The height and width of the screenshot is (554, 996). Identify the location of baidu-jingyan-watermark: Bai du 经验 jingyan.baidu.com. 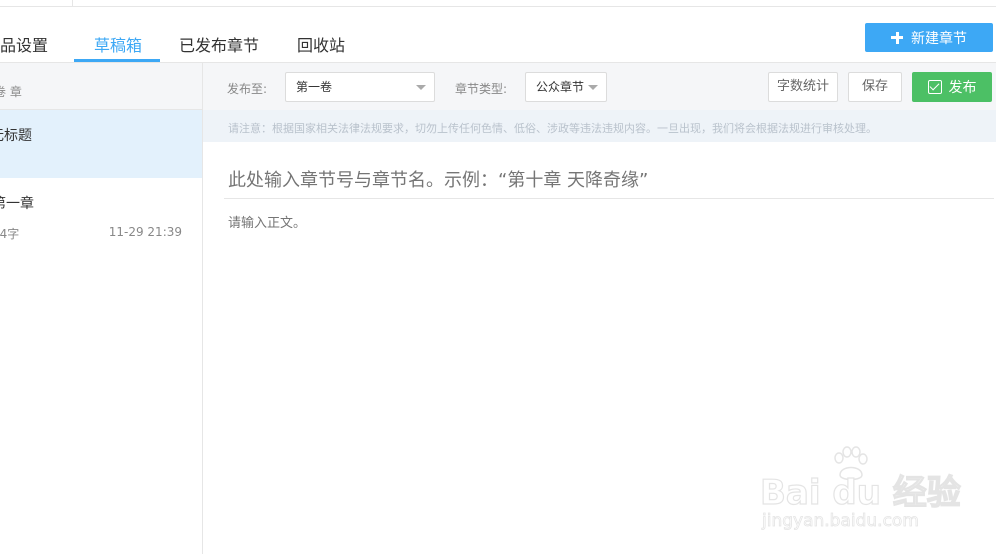
(874, 492).